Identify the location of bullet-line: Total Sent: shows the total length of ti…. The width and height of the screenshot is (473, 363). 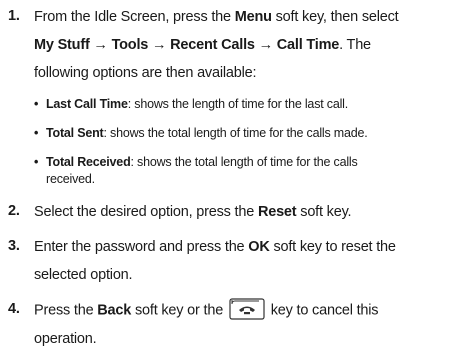
(207, 133).